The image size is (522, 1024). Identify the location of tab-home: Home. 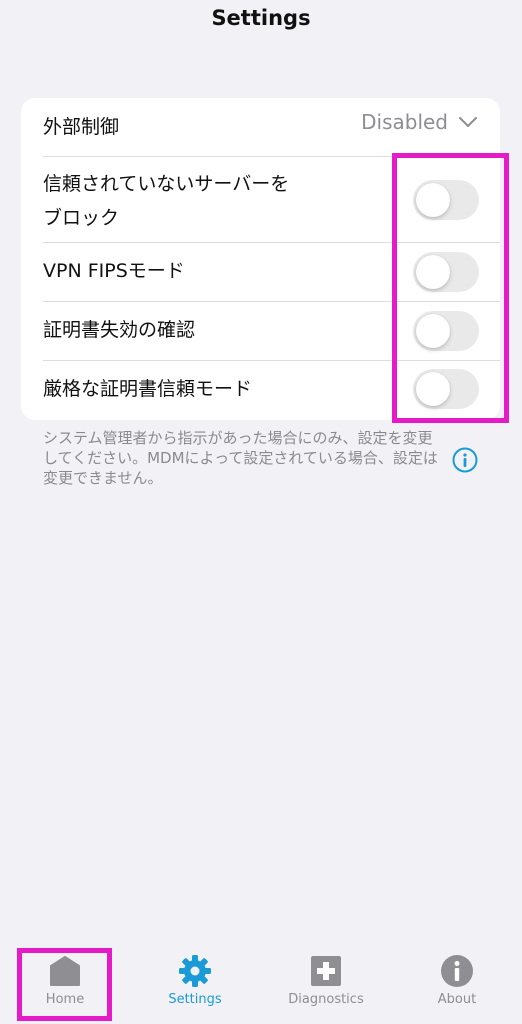
(65, 977).